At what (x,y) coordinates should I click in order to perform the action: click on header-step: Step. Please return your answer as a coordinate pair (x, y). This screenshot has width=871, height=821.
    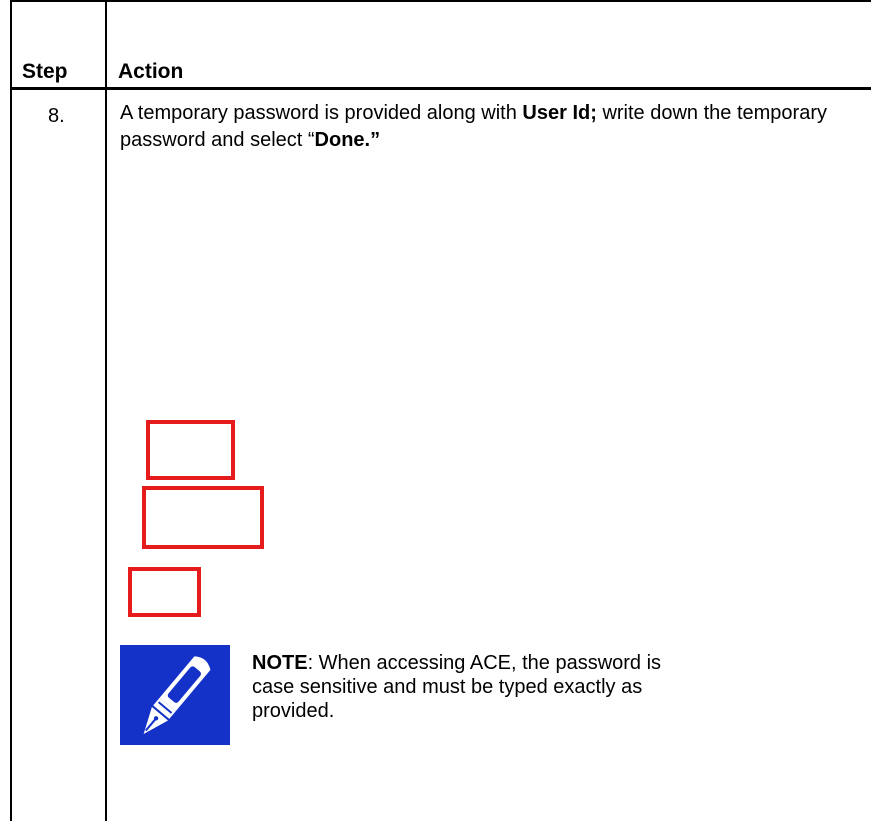
    Looking at the image, I should click on (45, 71).